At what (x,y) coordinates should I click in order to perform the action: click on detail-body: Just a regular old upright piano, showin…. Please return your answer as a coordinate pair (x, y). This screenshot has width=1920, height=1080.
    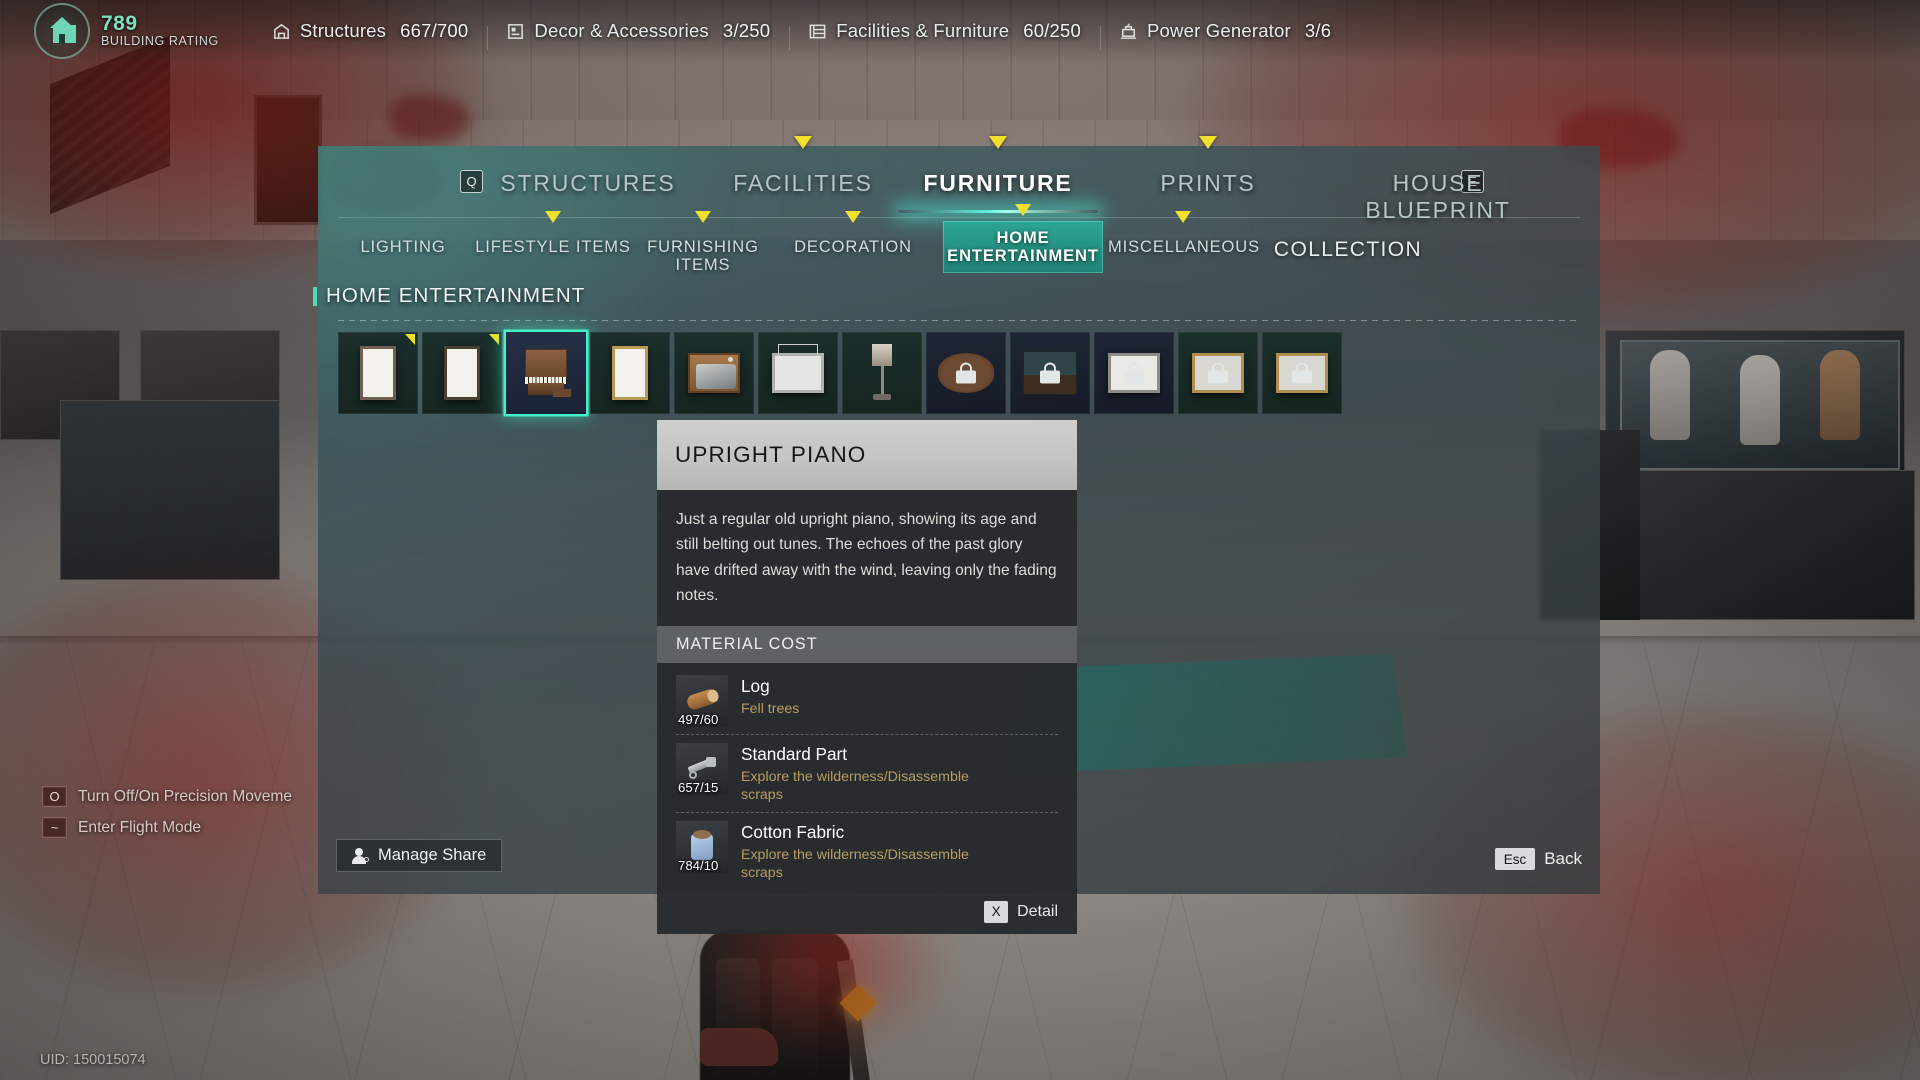
    Looking at the image, I should click on (867, 558).